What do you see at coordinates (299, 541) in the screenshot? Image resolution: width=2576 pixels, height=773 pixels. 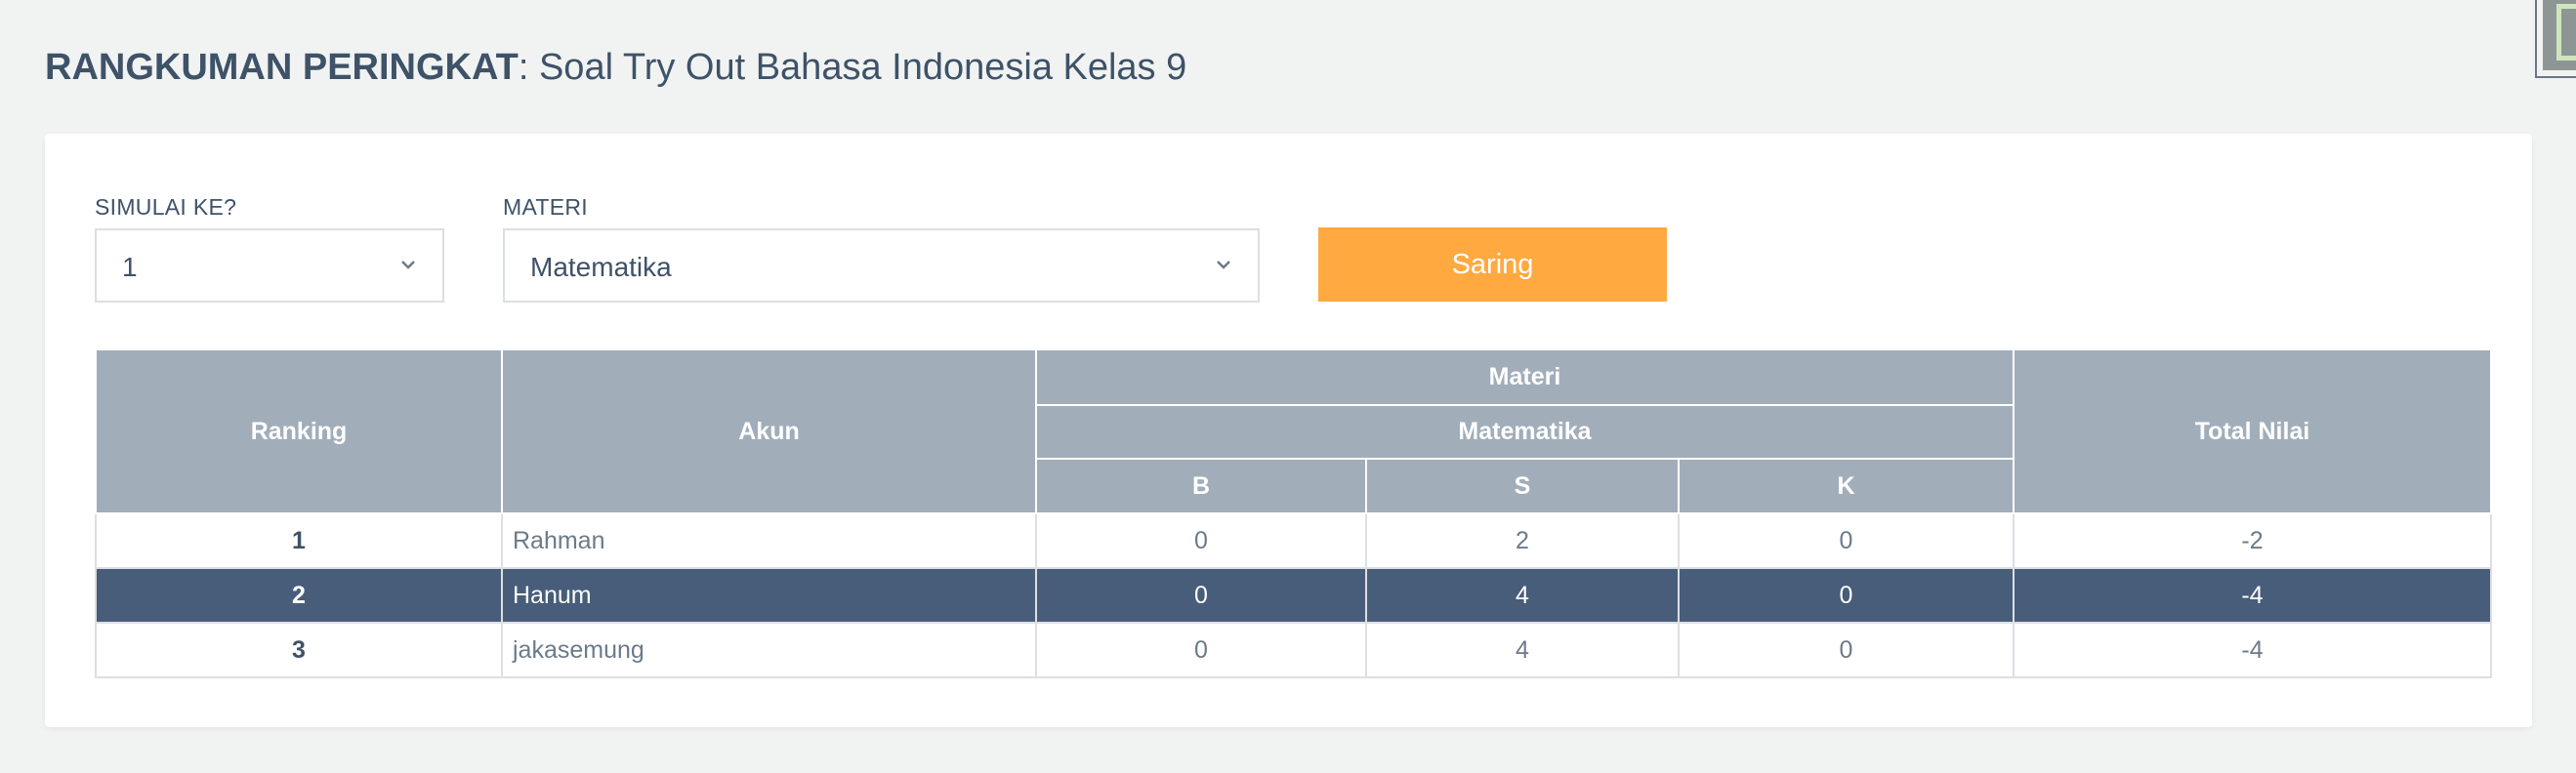 I see `rank-cell: 1` at bounding box center [299, 541].